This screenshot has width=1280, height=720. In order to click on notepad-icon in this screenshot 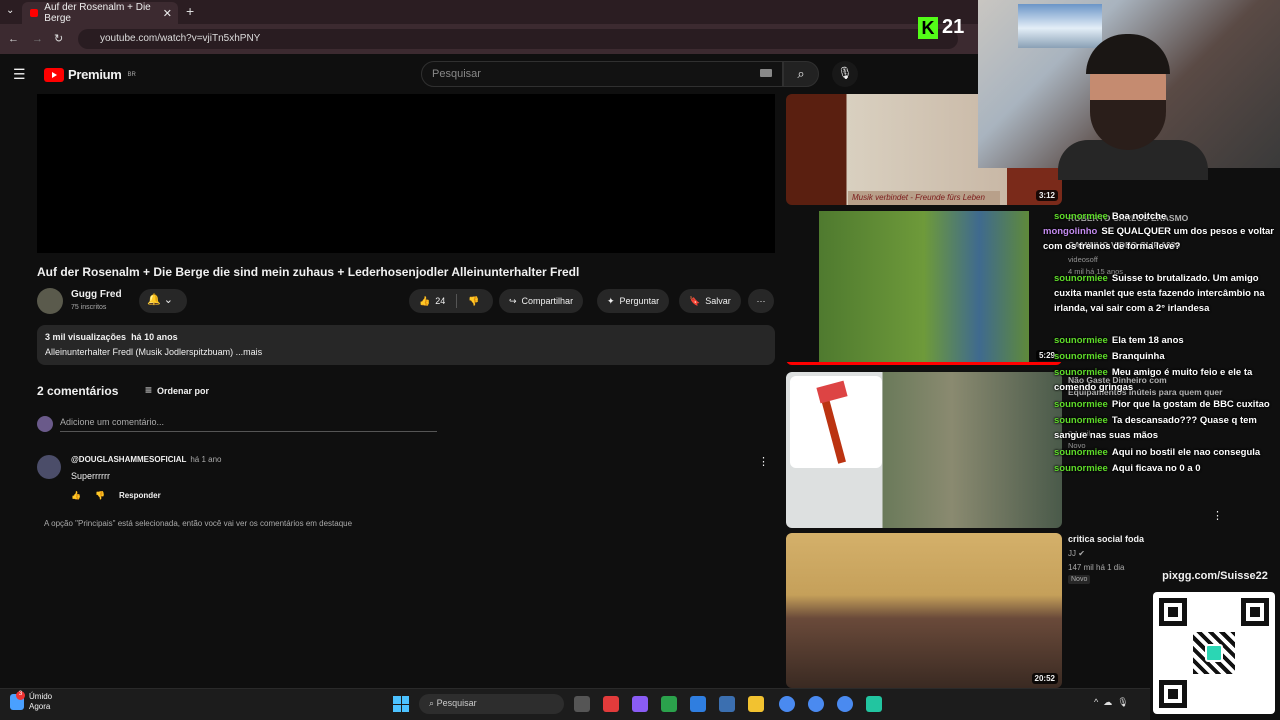, I will do `click(698, 704)`.